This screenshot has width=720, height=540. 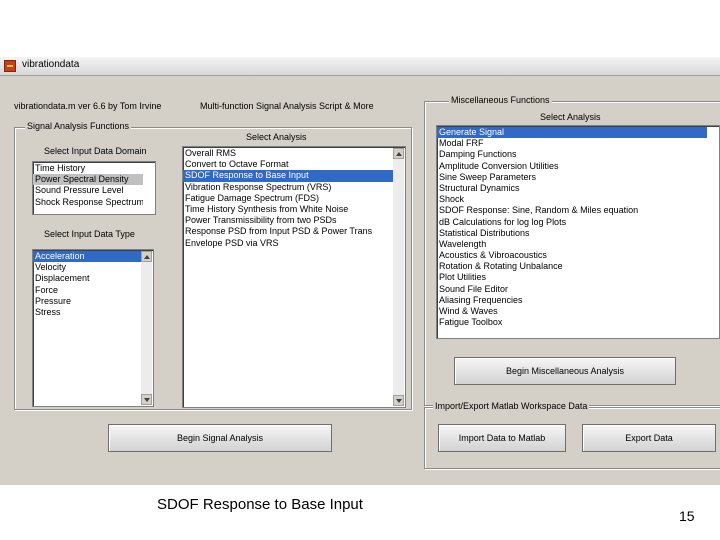 I want to click on list-item: Statistical Distributions, so click(x=572, y=233).